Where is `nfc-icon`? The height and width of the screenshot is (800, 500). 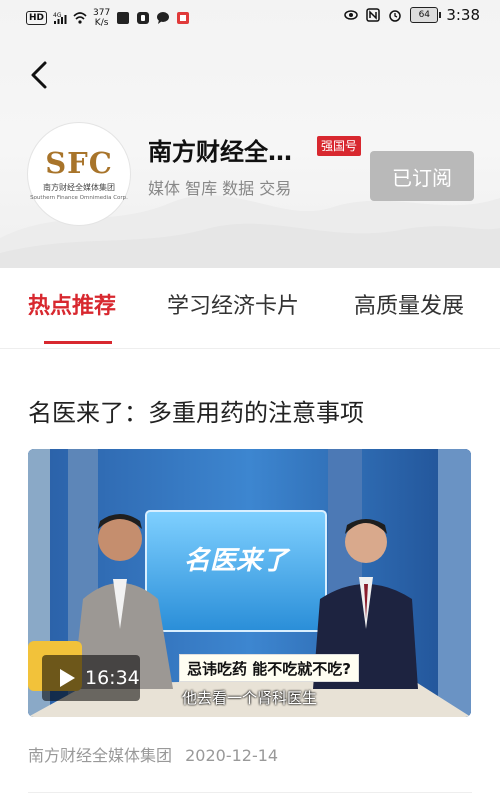 nfc-icon is located at coordinates (373, 15).